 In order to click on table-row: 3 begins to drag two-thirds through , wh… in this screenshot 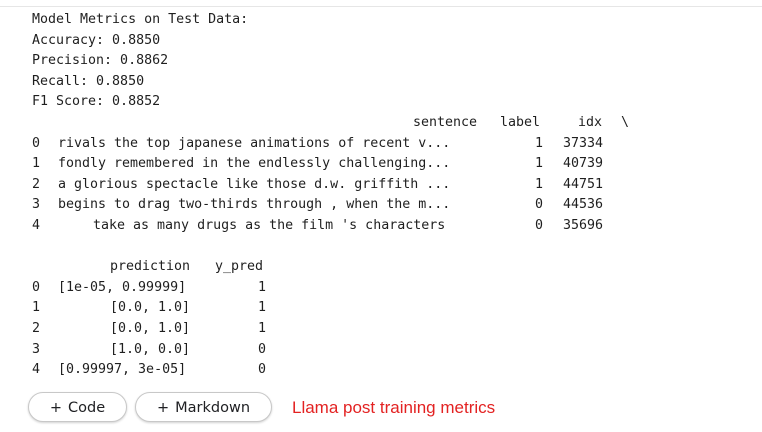, I will do `click(381, 205)`.